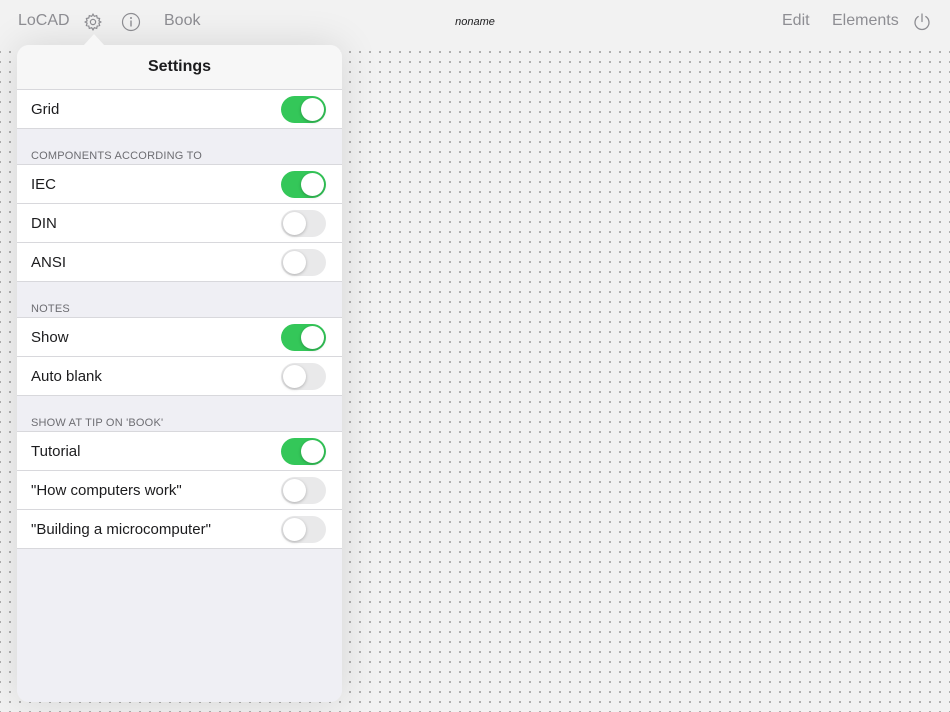 The height and width of the screenshot is (712, 950). What do you see at coordinates (49, 262) in the screenshot?
I see `ansi-label: ANSI` at bounding box center [49, 262].